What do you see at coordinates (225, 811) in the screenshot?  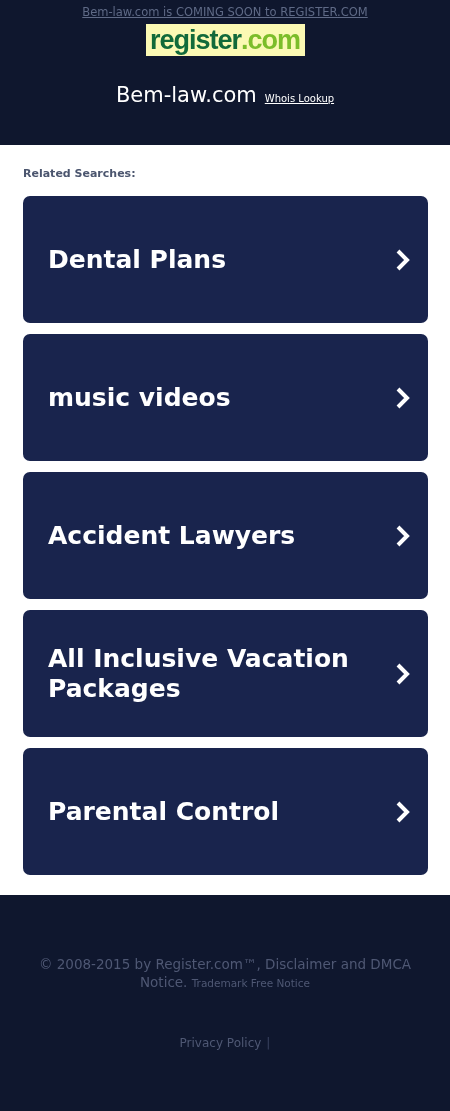 I see `search-link-card: Parental Control` at bounding box center [225, 811].